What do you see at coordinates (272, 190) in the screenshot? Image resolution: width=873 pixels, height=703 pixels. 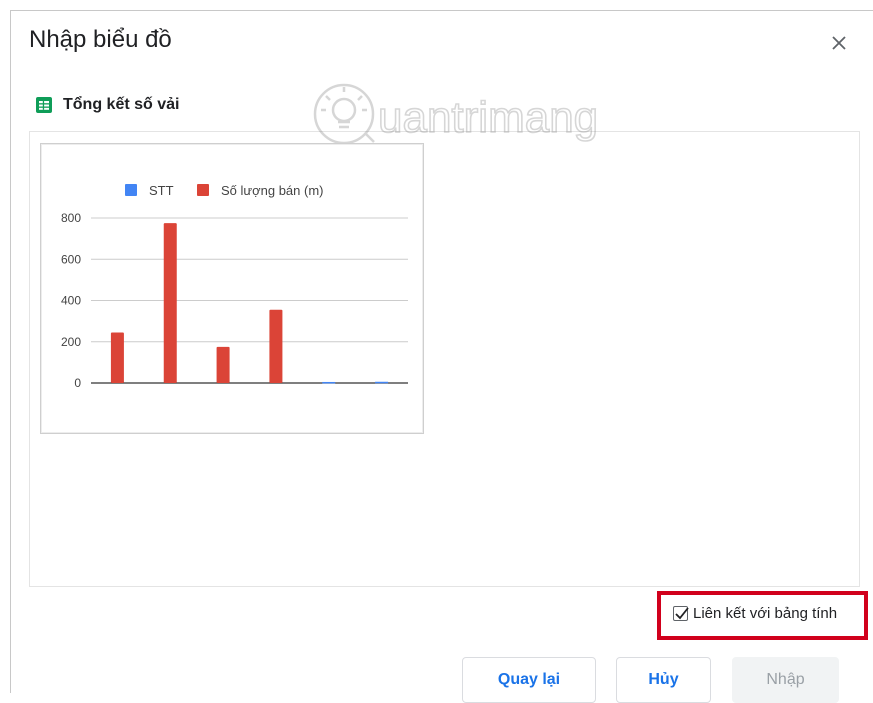 I see `legend-label: Số lượng bán (m)` at bounding box center [272, 190].